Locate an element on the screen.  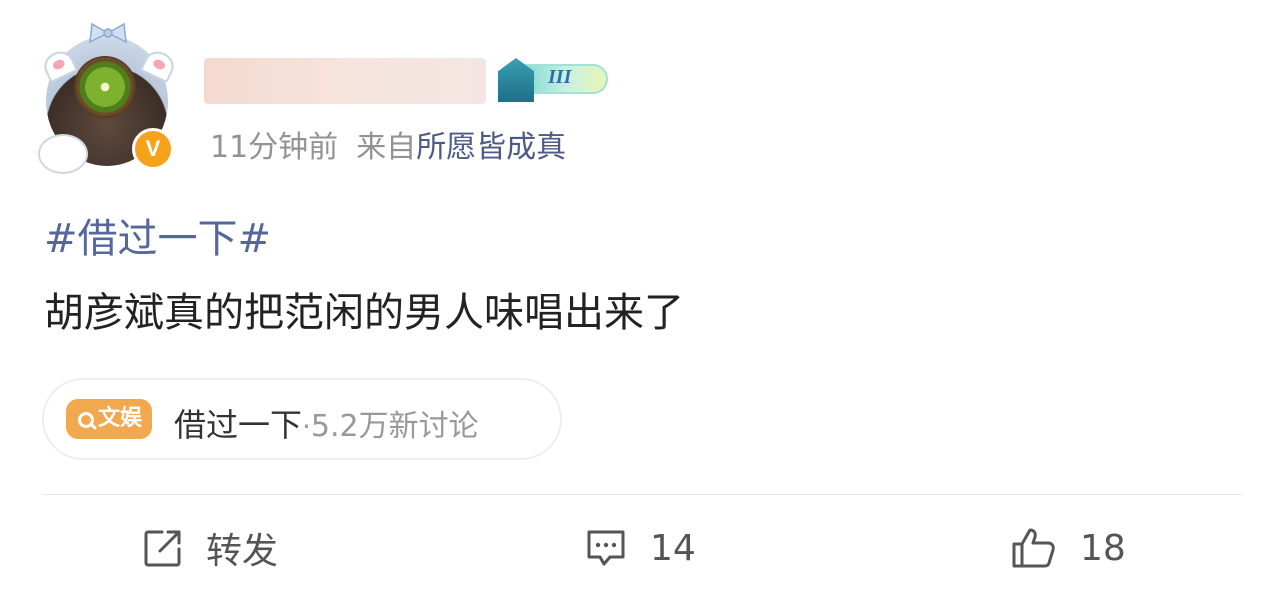
search-icon is located at coordinates (86, 420).